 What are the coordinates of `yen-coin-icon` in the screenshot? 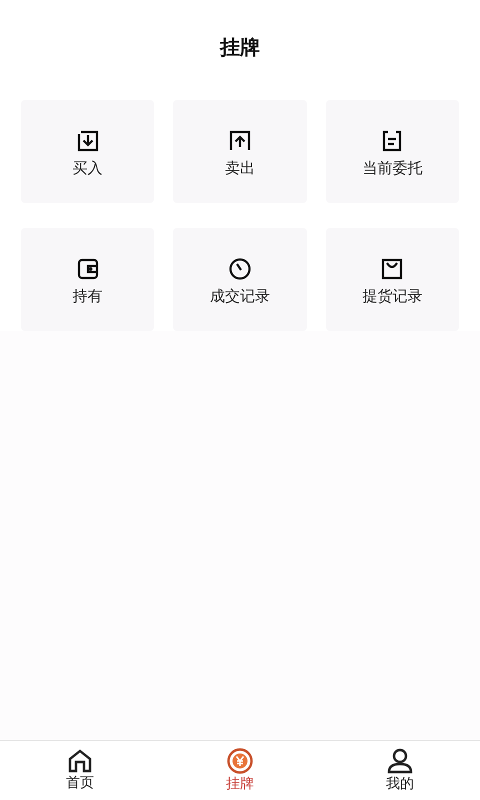 It's located at (240, 761).